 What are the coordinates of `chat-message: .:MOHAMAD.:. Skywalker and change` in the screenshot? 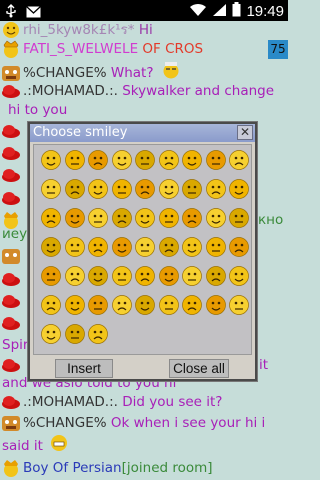 It's located at (144, 91).